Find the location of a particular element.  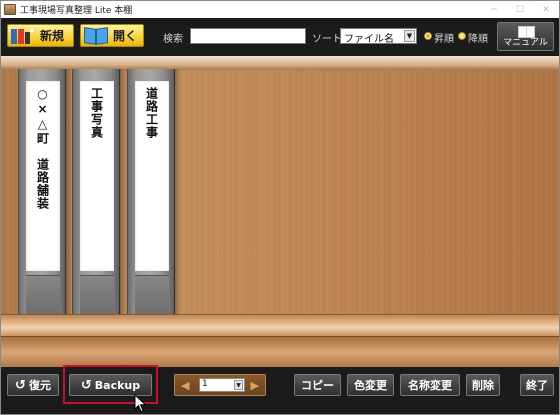

search-input is located at coordinates (248, 36).